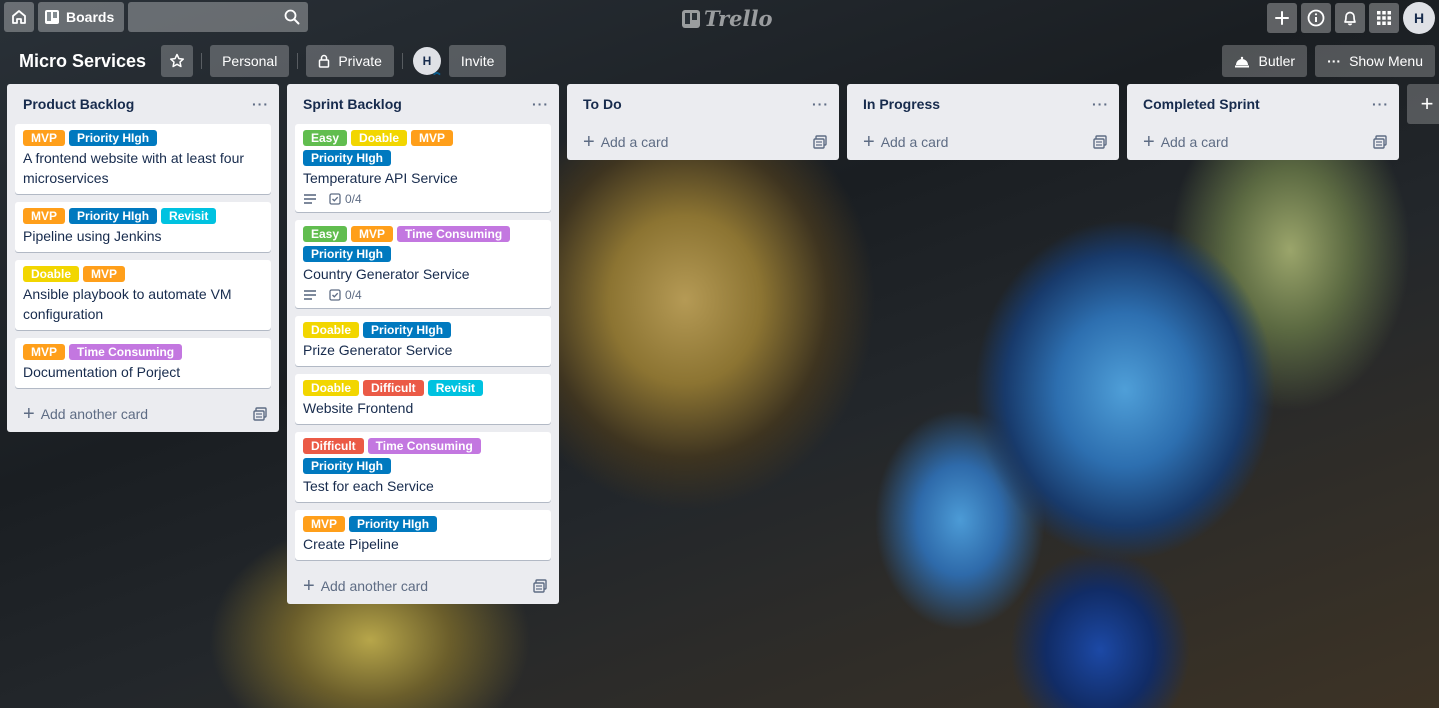  Describe the element at coordinates (1316, 18) in the screenshot. I see `info-button` at that location.